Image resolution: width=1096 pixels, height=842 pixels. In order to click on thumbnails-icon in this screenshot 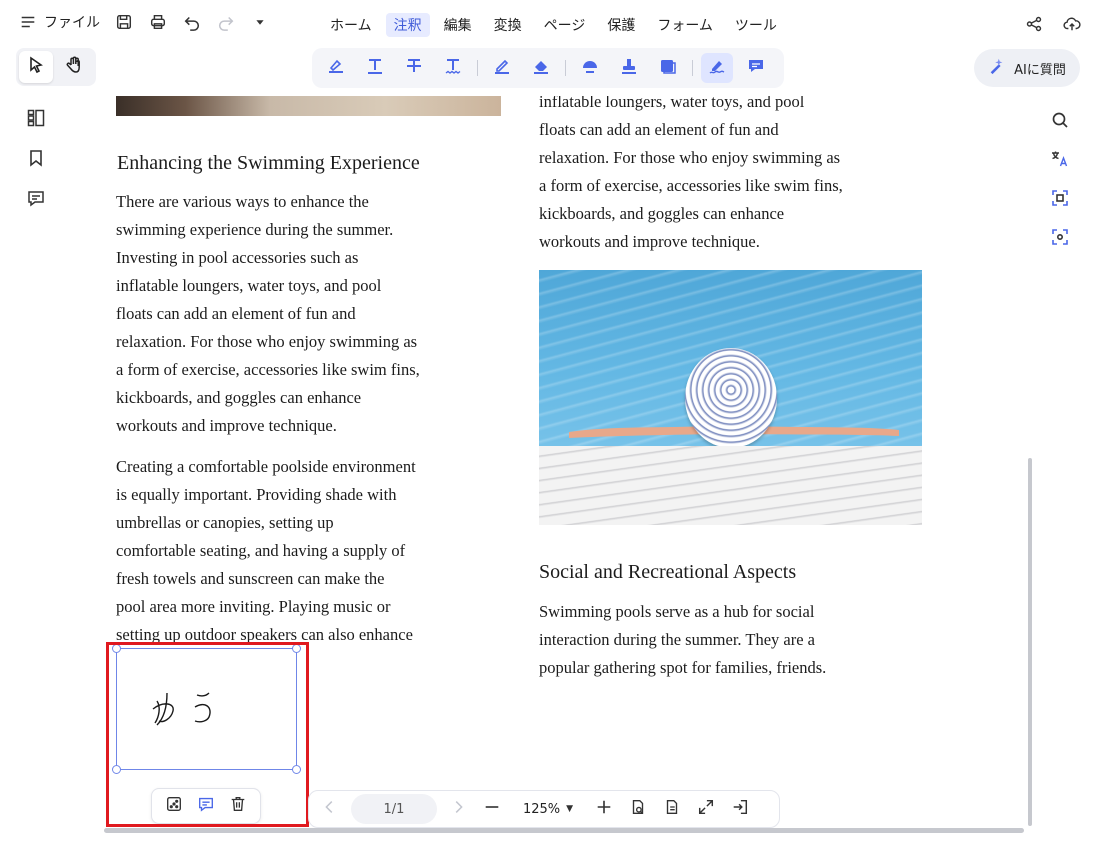, I will do `click(36, 120)`.